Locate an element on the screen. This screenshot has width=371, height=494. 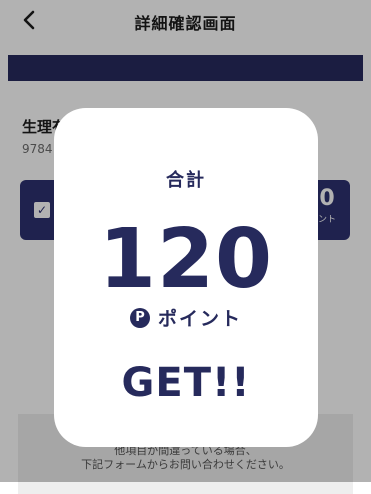
point-icon: P is located at coordinates (139, 317).